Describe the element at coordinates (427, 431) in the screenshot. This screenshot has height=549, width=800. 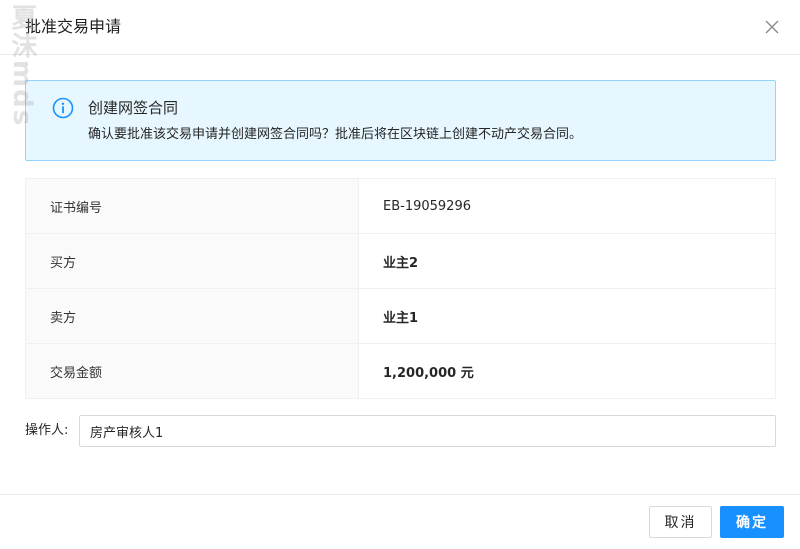
I see `operator-input` at that location.